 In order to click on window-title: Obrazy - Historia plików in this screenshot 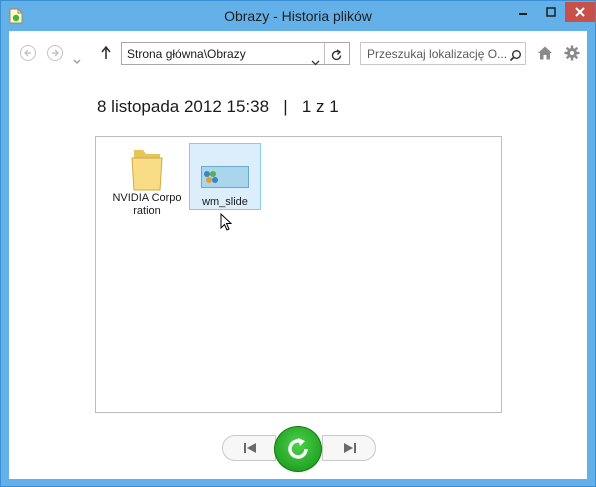, I will do `click(298, 16)`.